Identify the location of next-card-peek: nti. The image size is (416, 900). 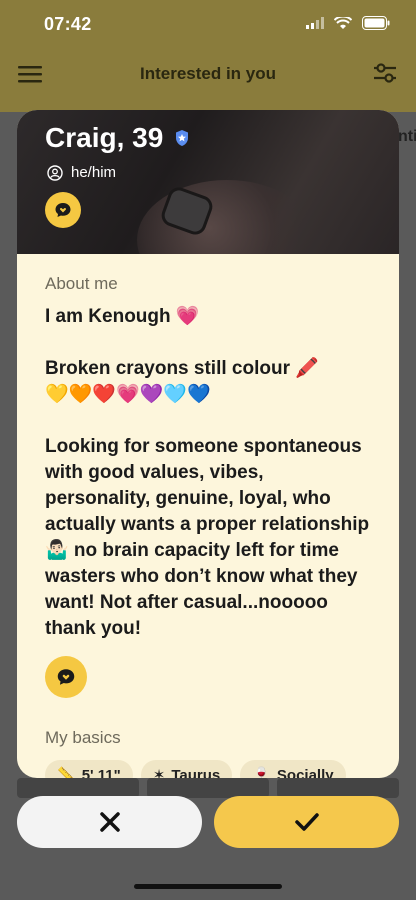
(407, 136).